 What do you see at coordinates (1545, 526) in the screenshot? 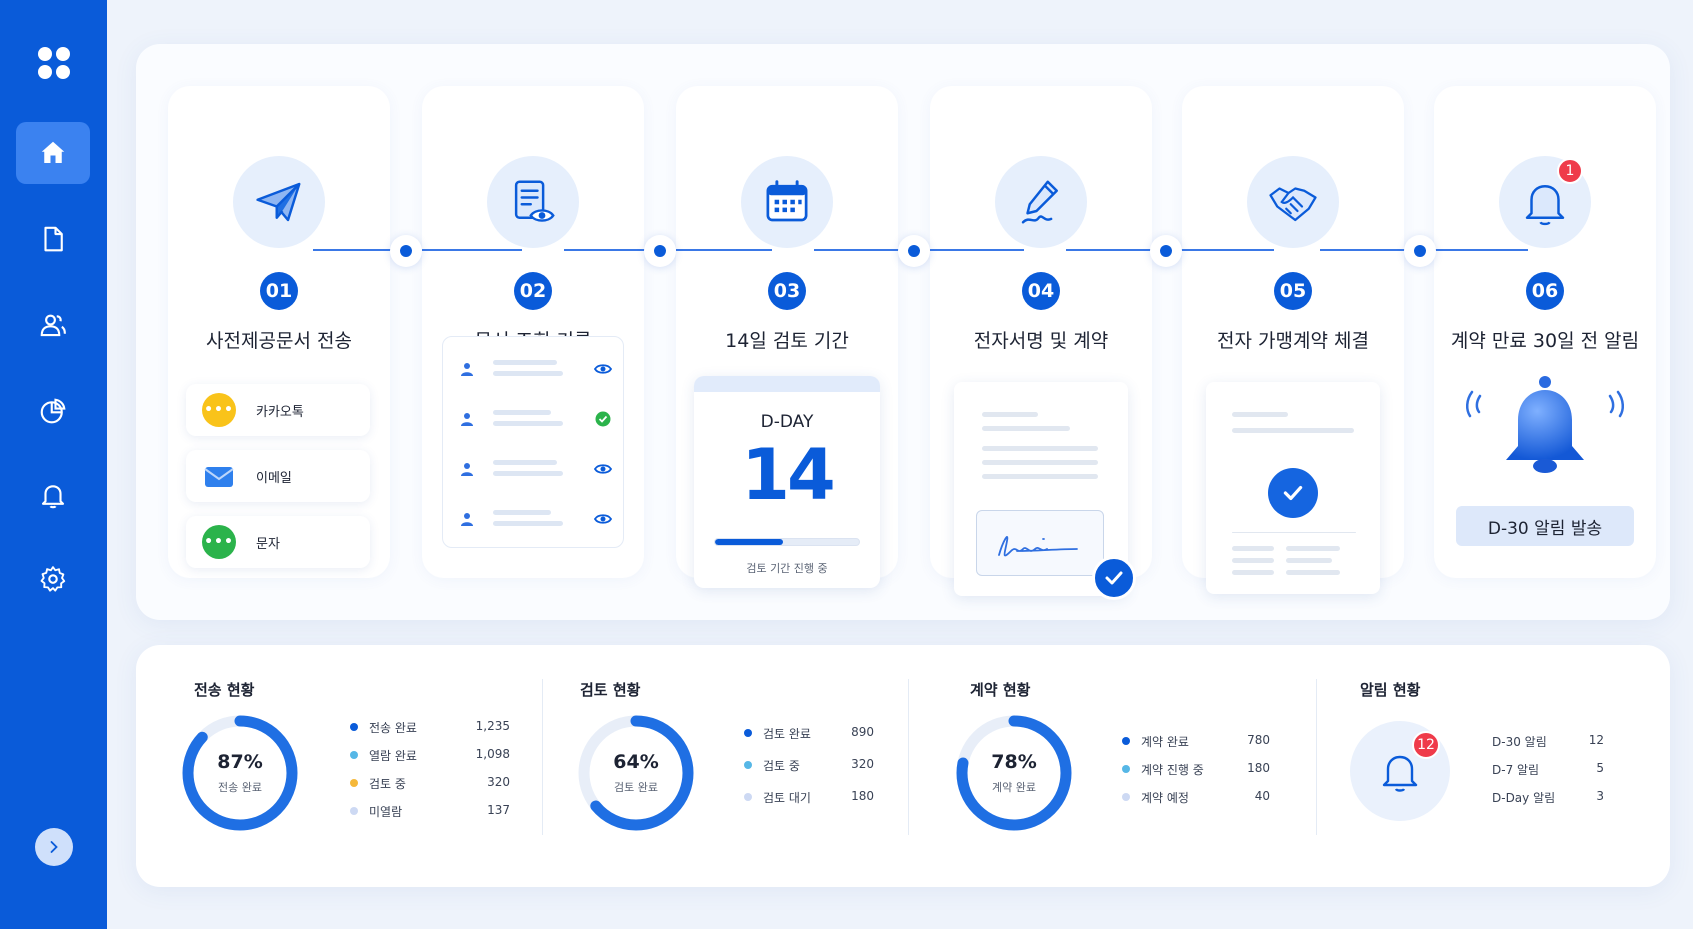
I see `d30-alert-button: D-30 알림 발송` at bounding box center [1545, 526].